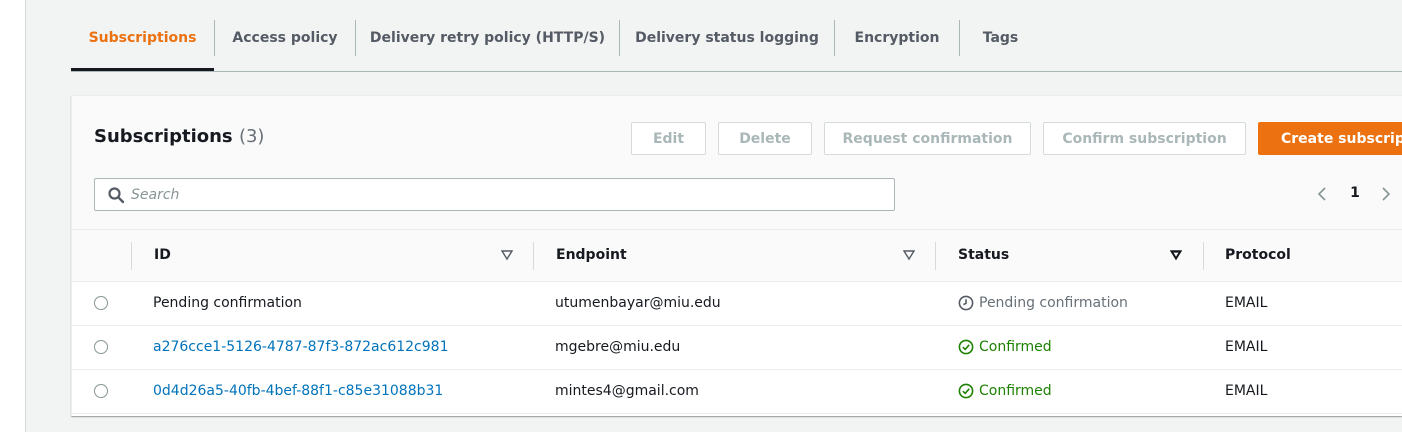  What do you see at coordinates (1053, 303) in the screenshot?
I see `status-text: Pending confirmation` at bounding box center [1053, 303].